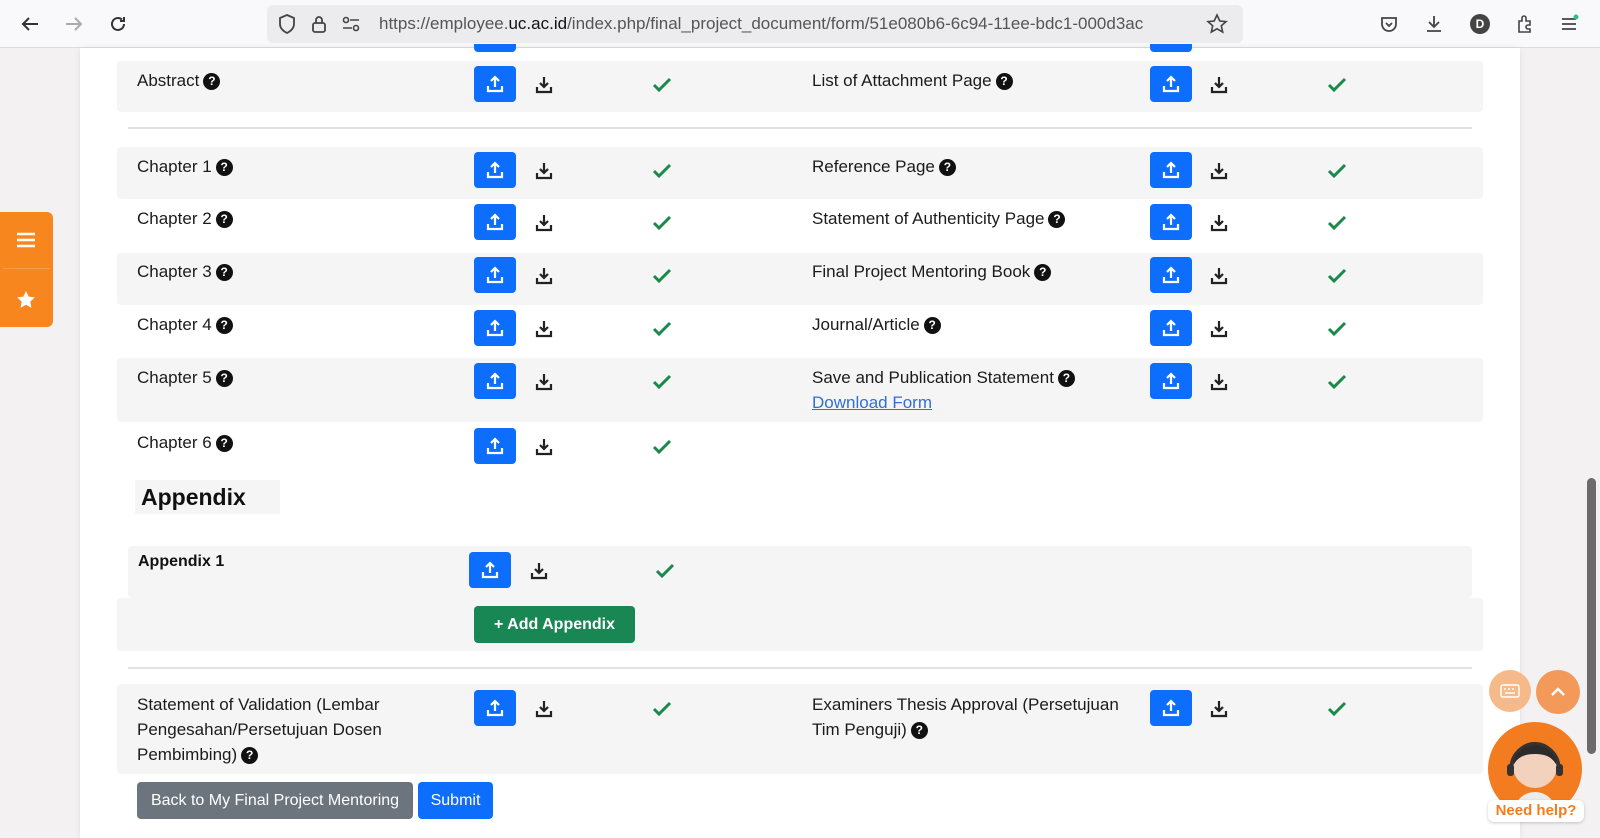  I want to click on doc-label-text: Chapter 2, so click(174, 218).